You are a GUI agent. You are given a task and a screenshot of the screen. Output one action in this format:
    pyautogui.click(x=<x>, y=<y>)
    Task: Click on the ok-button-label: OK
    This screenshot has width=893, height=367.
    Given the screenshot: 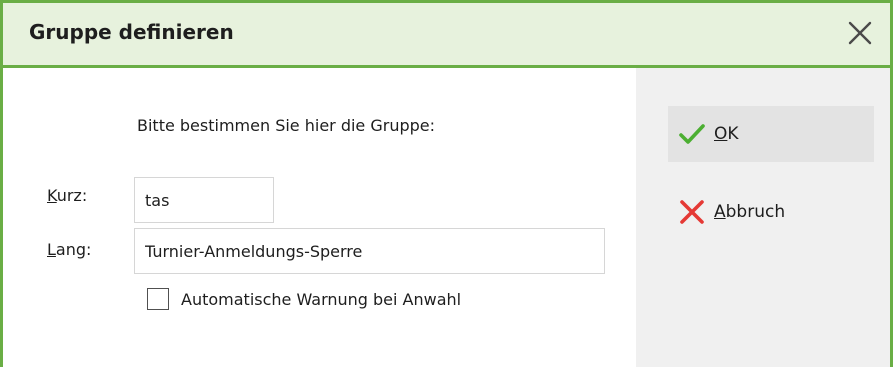 What is the action you would take?
    pyautogui.click(x=726, y=134)
    